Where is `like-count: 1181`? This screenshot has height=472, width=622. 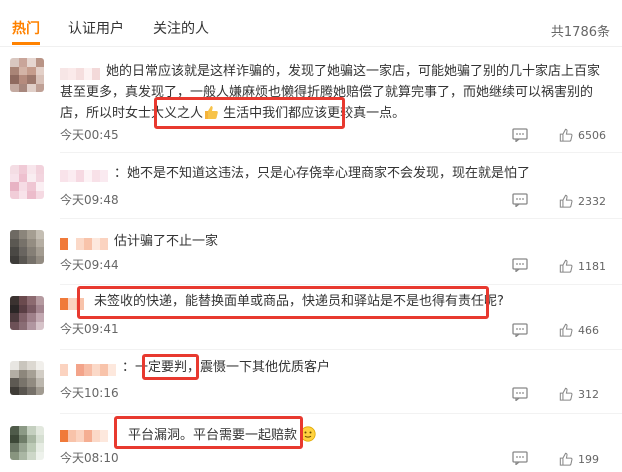
like-count: 1181 is located at coordinates (592, 266).